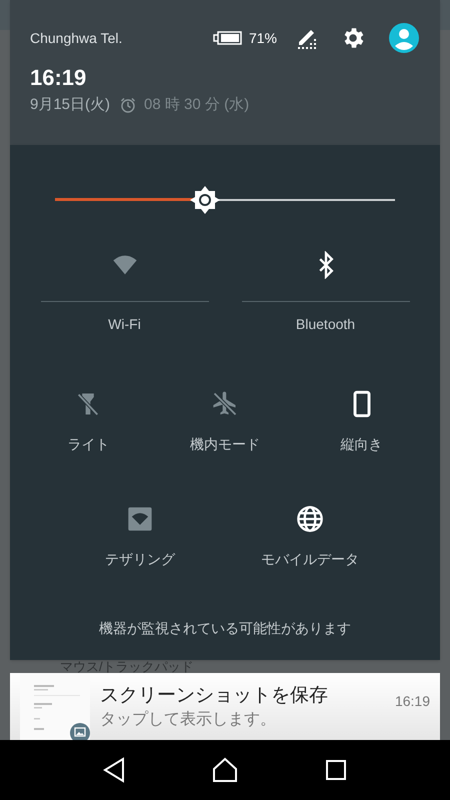 The width and height of the screenshot is (450, 800). I want to click on tile-label: モバイルデータ, so click(310, 559).